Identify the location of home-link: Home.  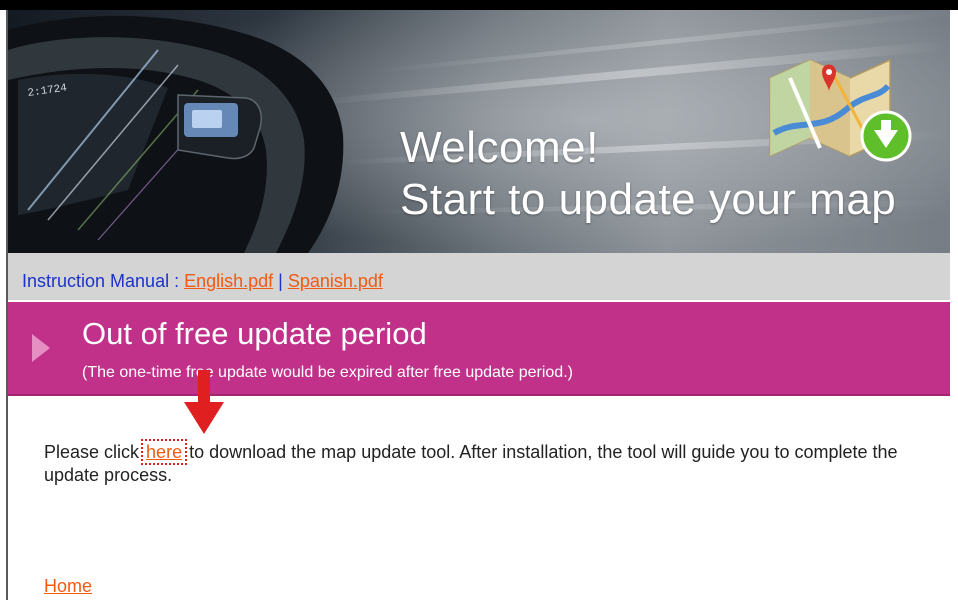
(68, 586).